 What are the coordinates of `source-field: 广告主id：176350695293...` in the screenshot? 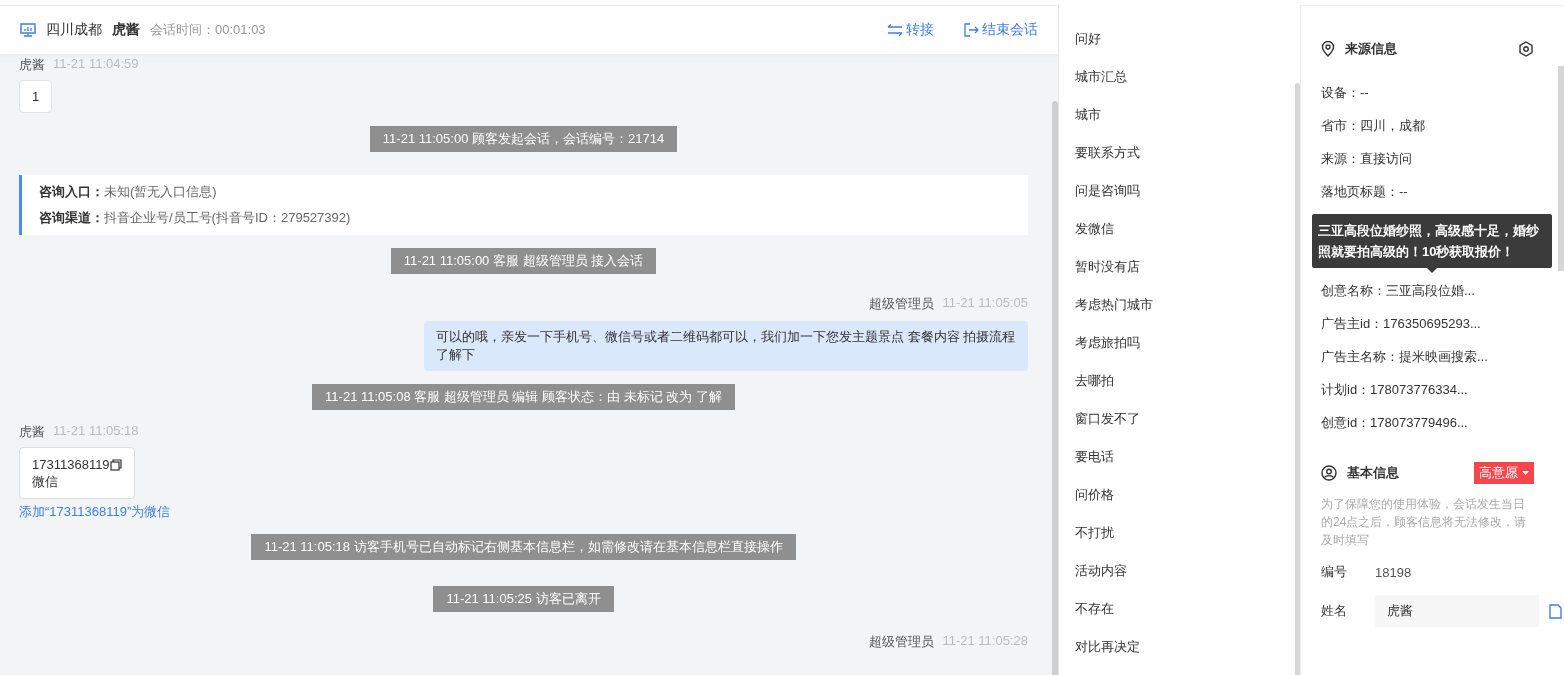 It's located at (1427, 323).